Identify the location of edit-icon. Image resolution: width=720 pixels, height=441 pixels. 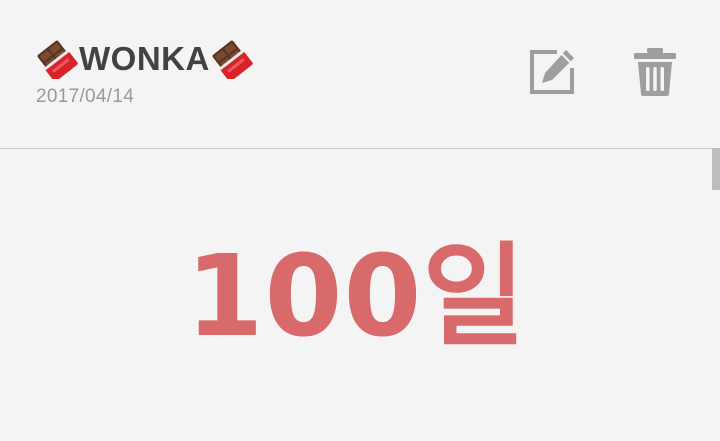
(552, 72).